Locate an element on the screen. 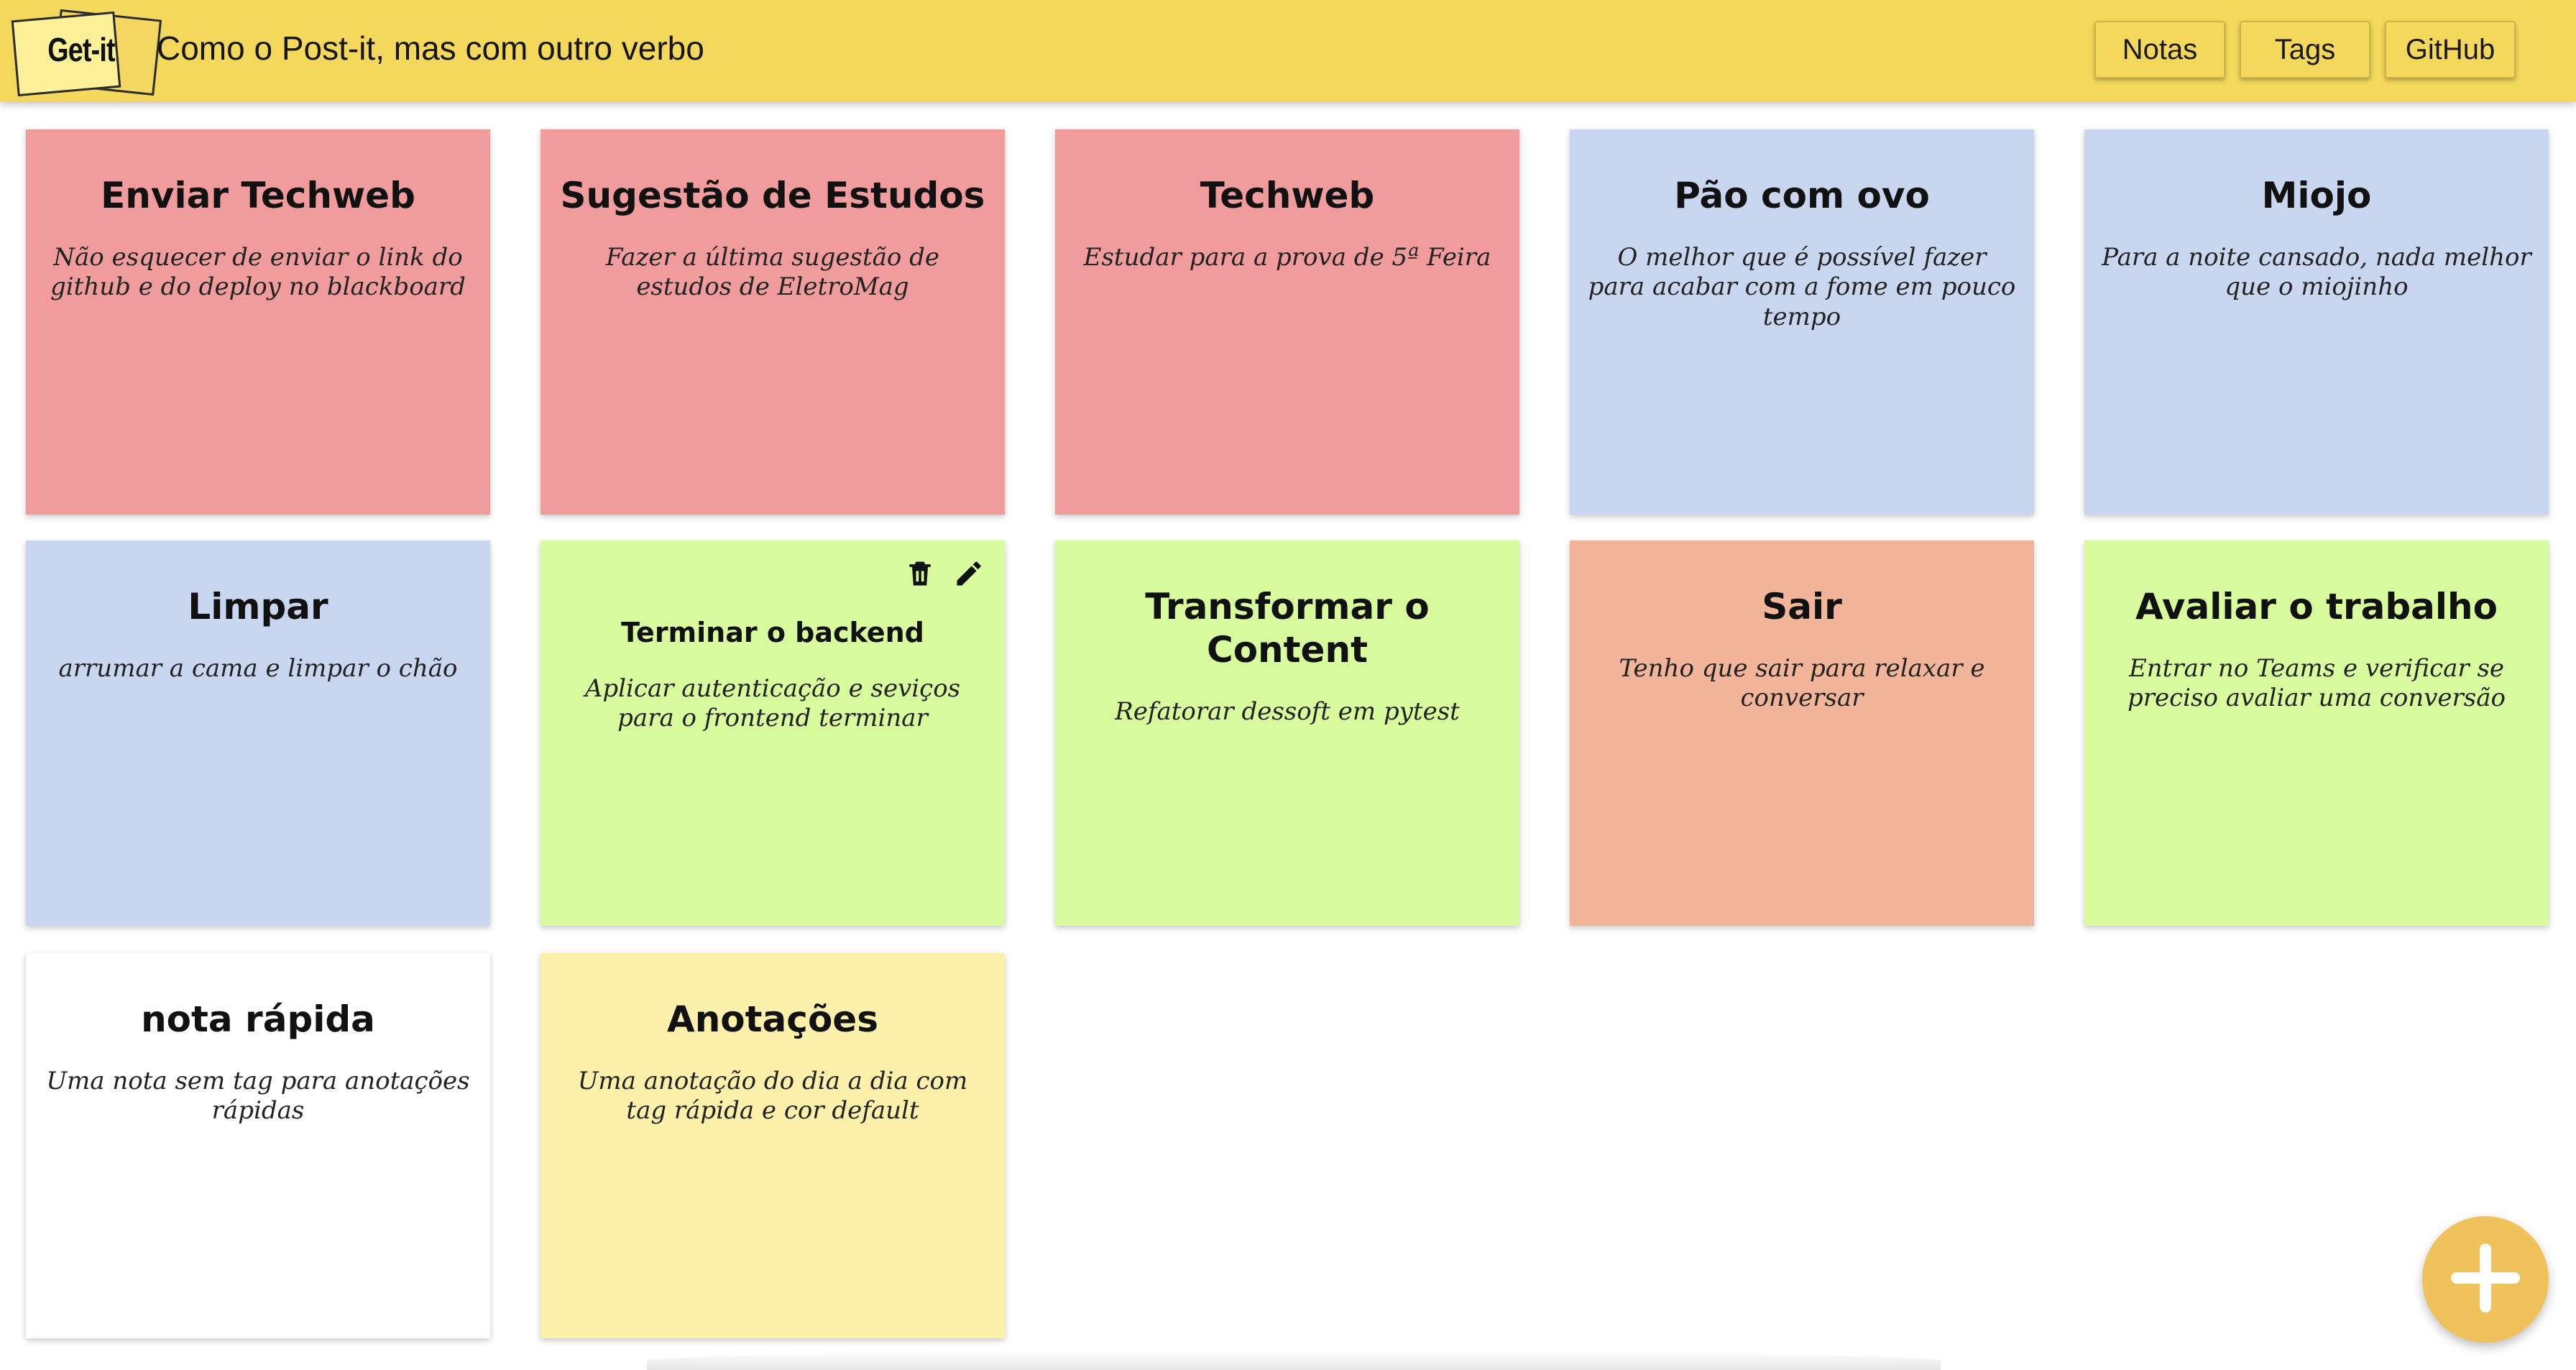  note-title: nota rápida is located at coordinates (258, 1019).